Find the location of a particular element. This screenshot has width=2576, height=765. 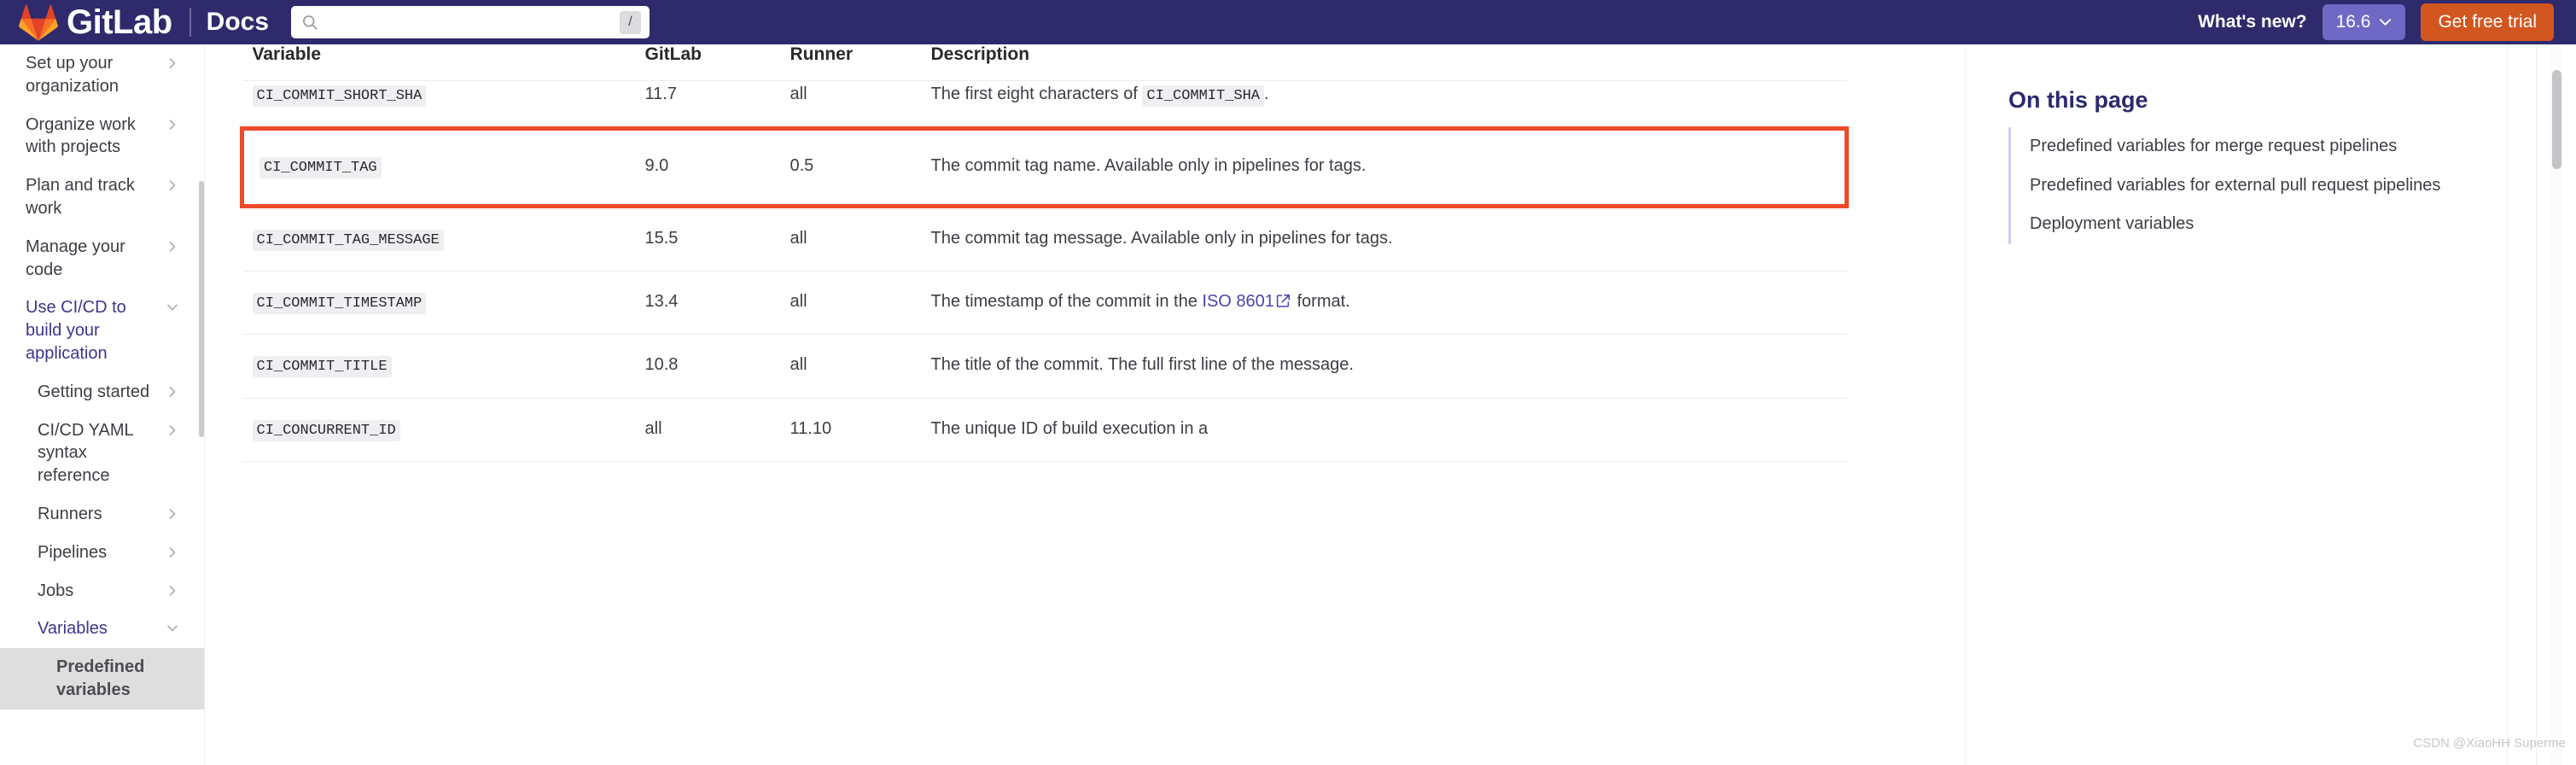

sidebar-item-organize-work-with-projects: Organize work with projects is located at coordinates (102, 136).